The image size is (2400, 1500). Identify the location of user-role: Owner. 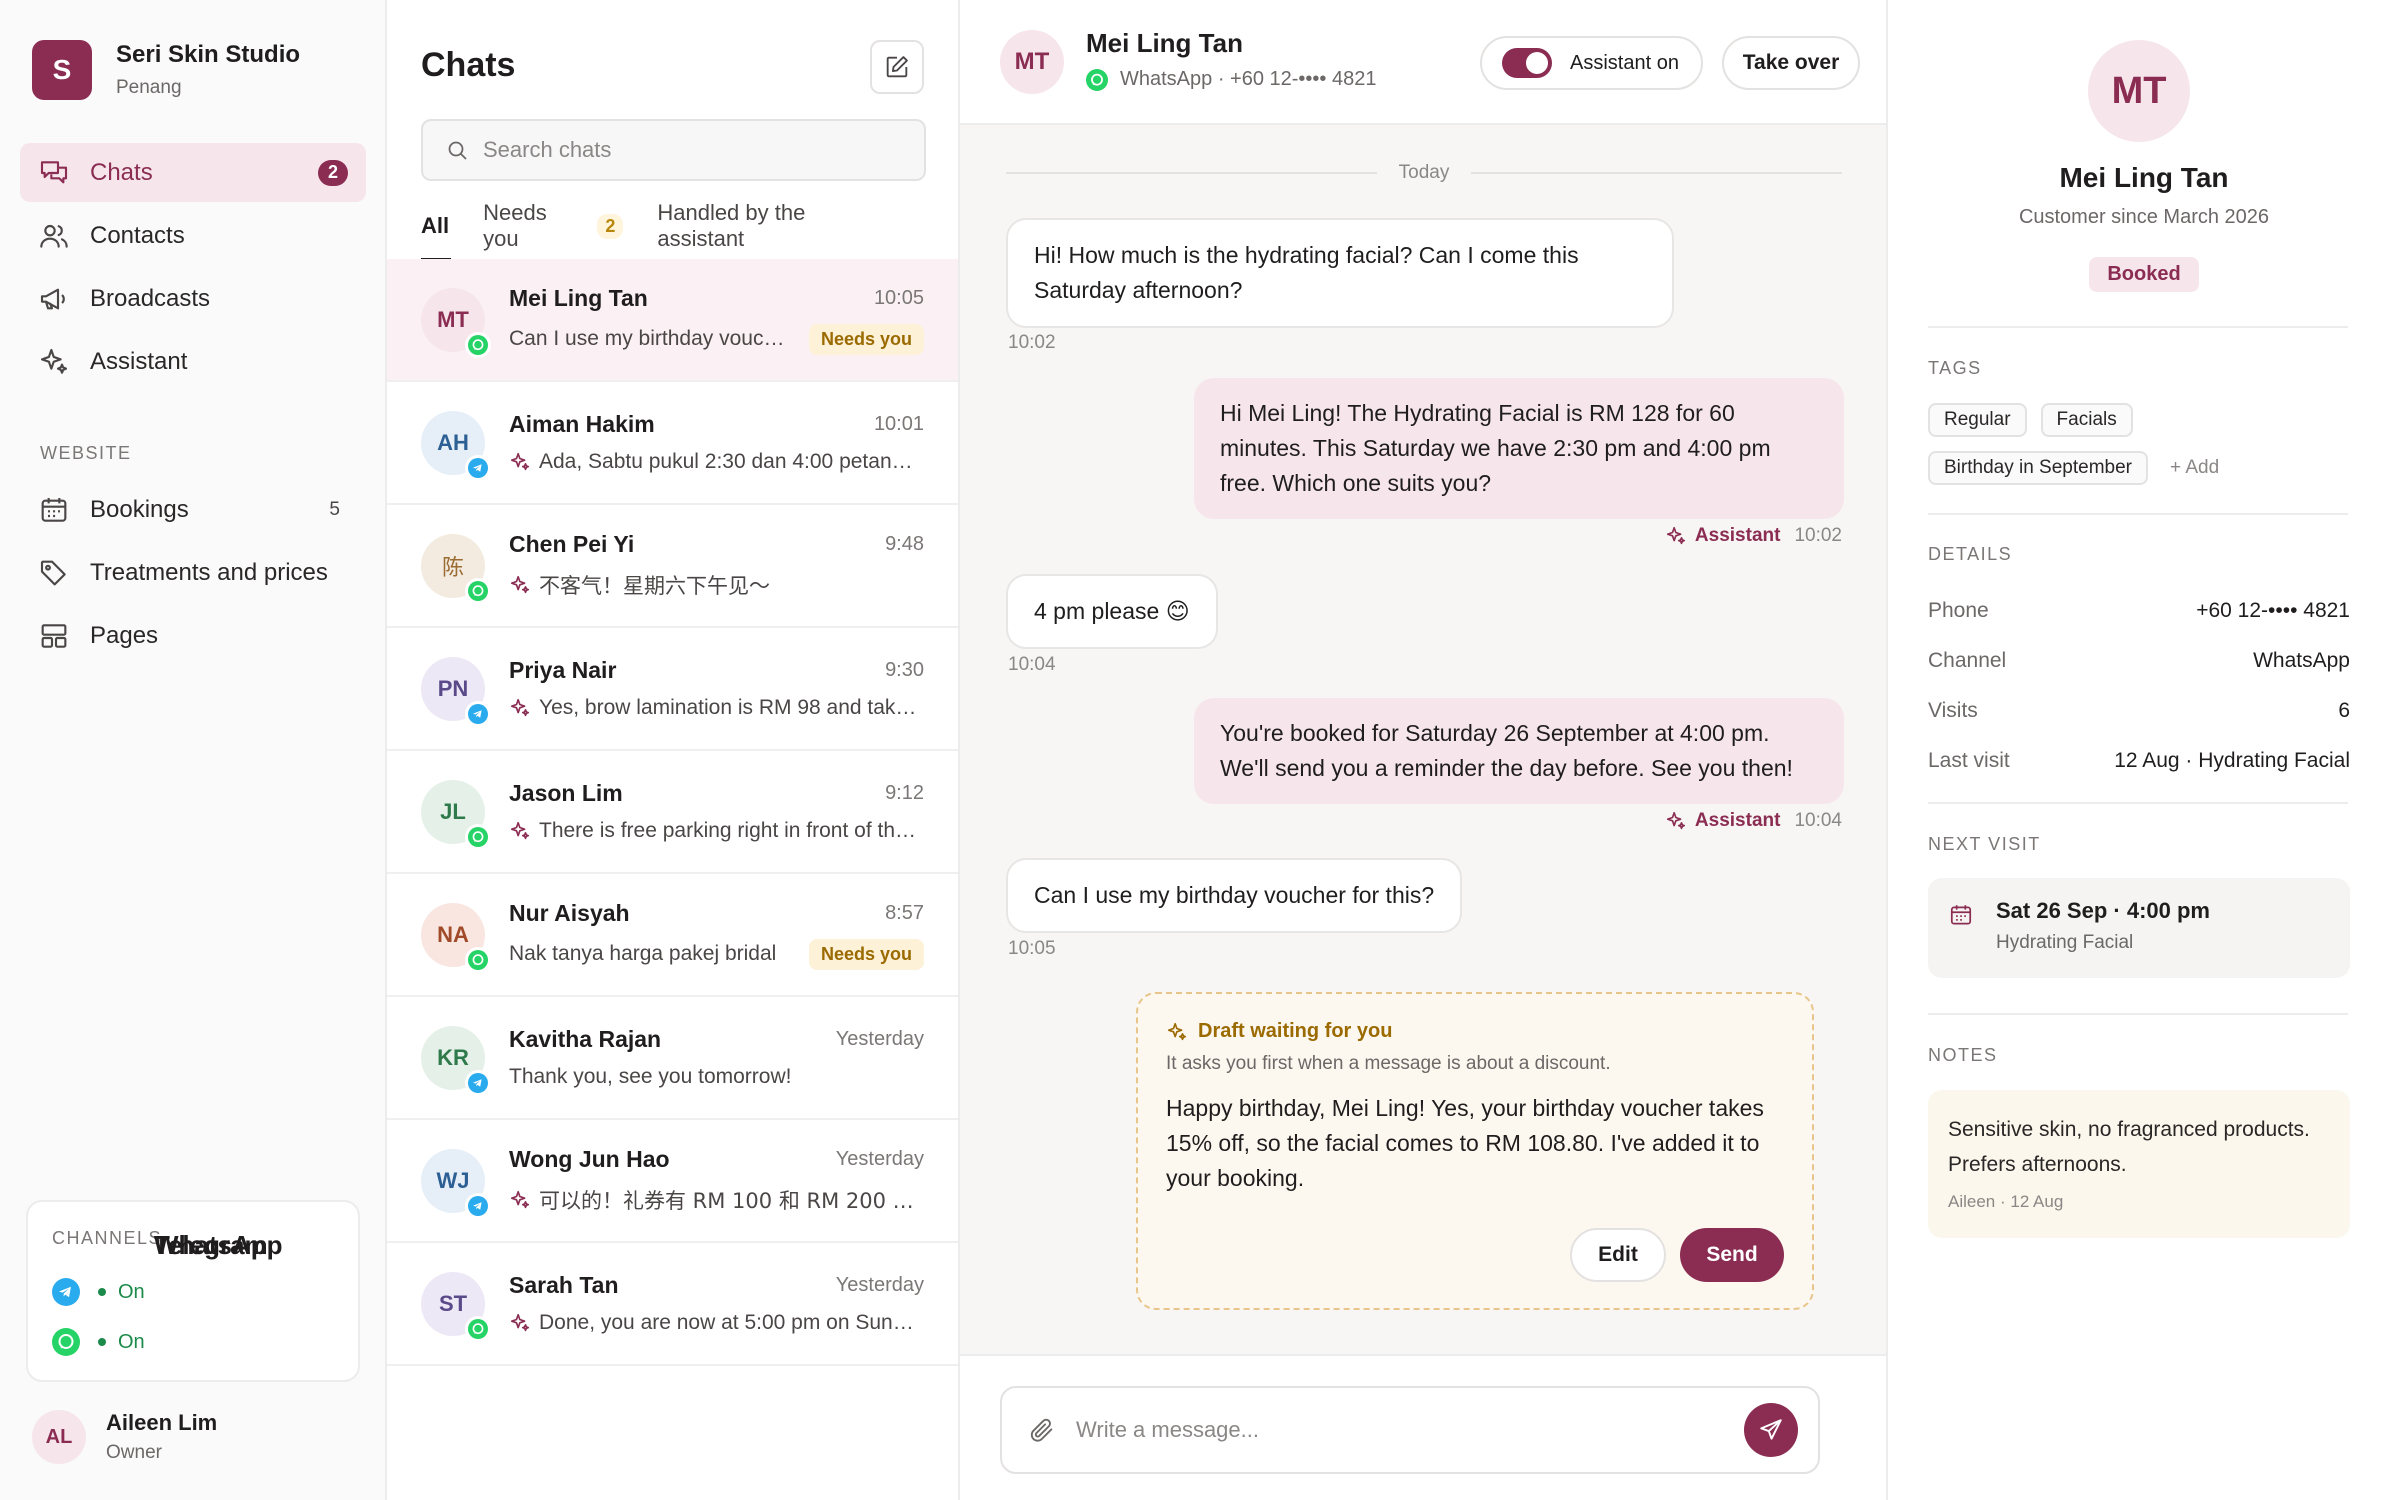
(134, 1452).